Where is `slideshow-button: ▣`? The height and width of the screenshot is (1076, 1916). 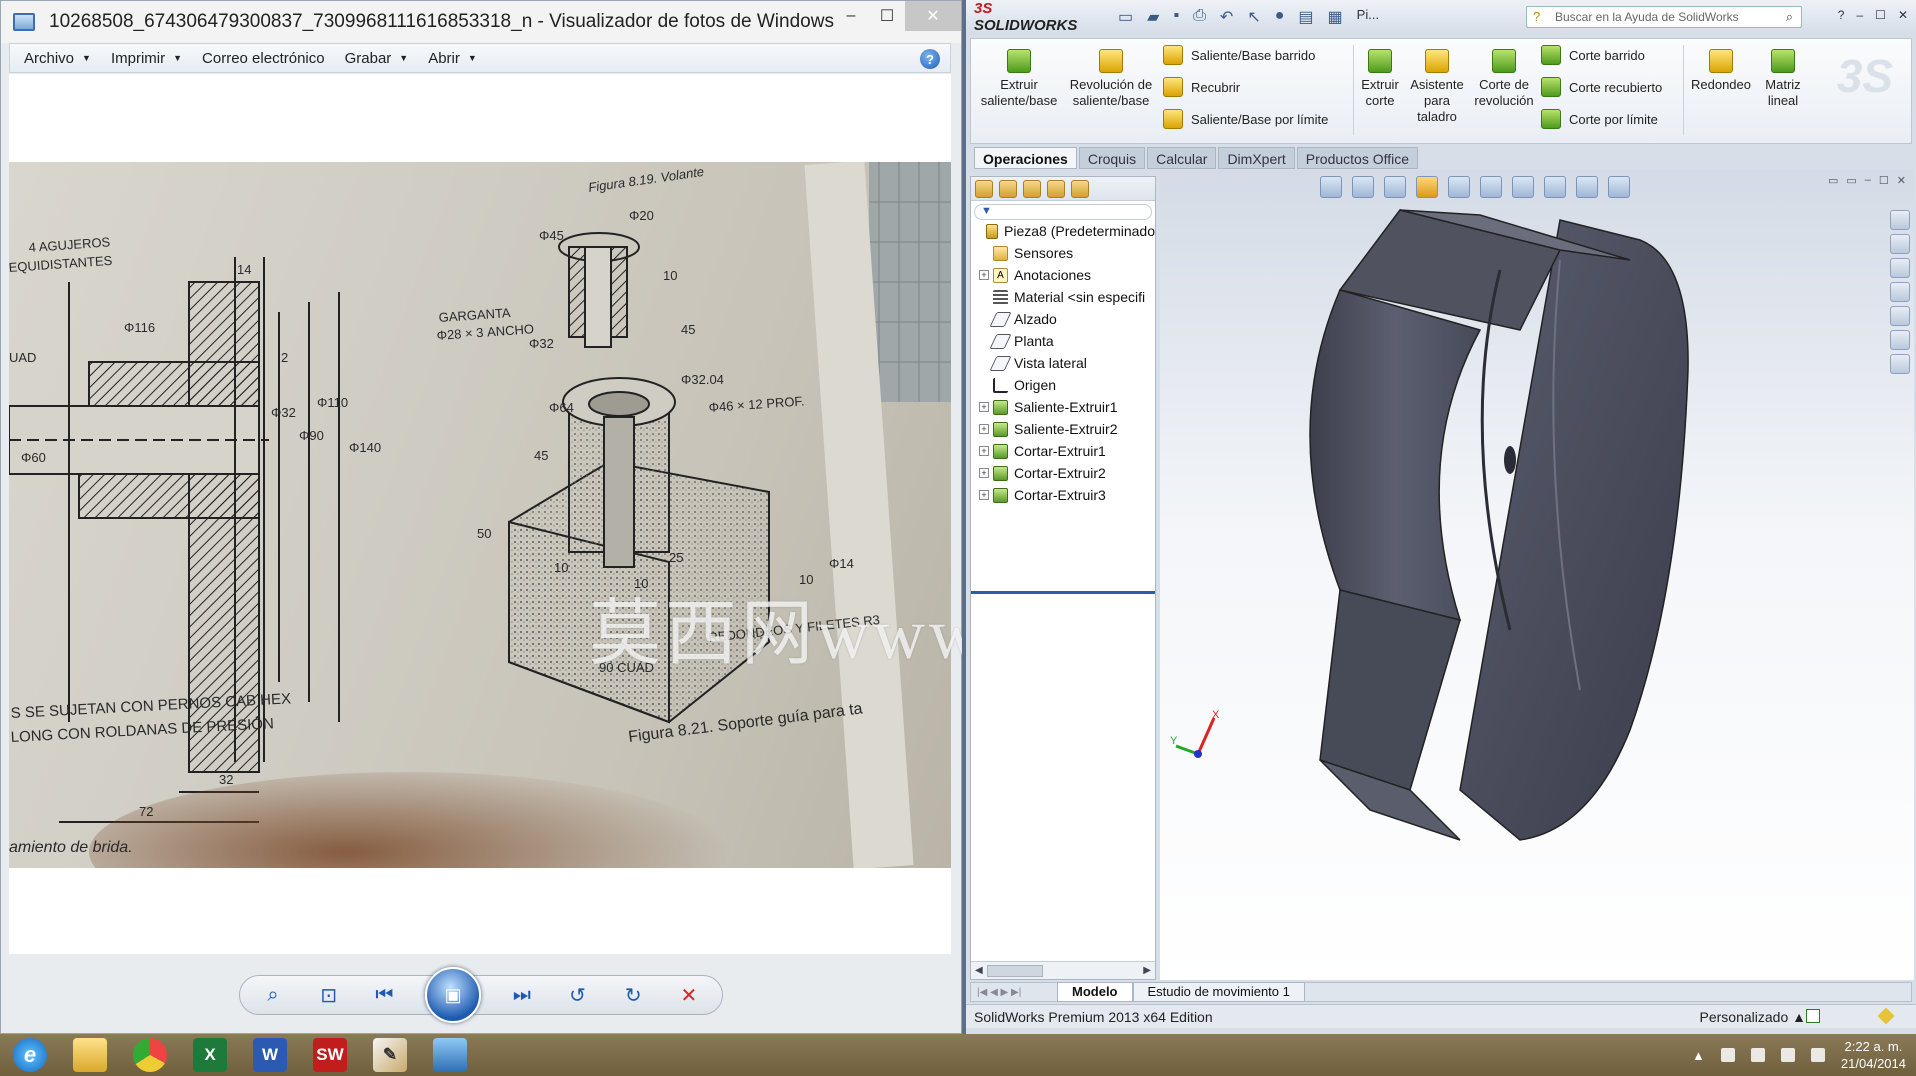 slideshow-button: ▣ is located at coordinates (453, 995).